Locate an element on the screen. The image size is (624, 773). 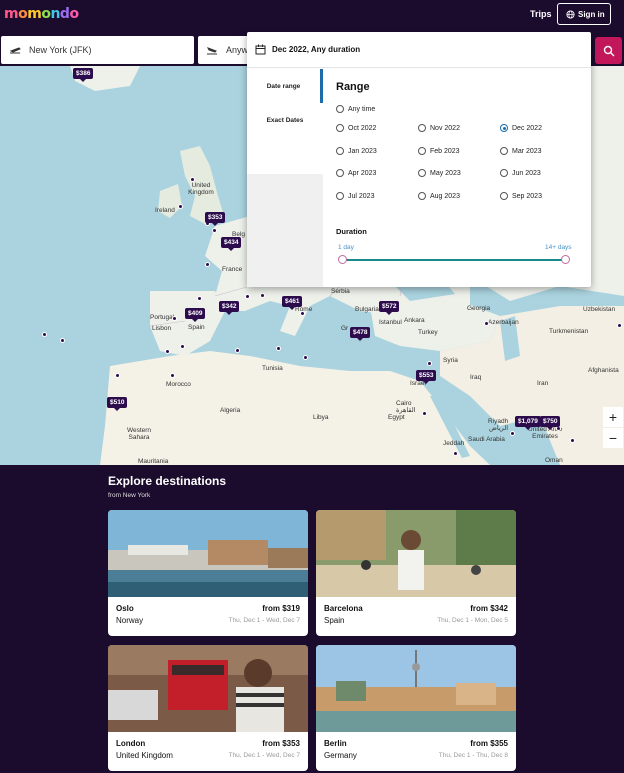
option-month: Apr 2023 is located at coordinates (356, 173).